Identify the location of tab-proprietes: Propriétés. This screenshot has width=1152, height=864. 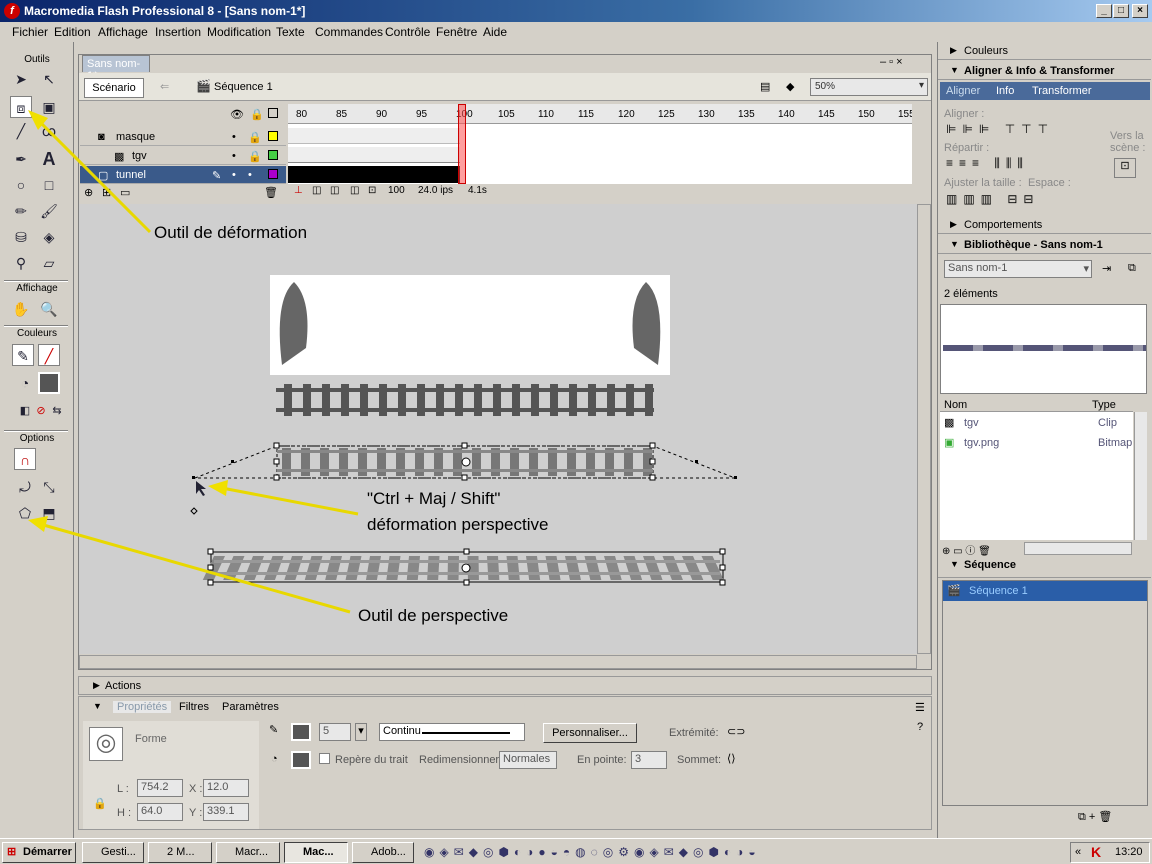
(142, 707).